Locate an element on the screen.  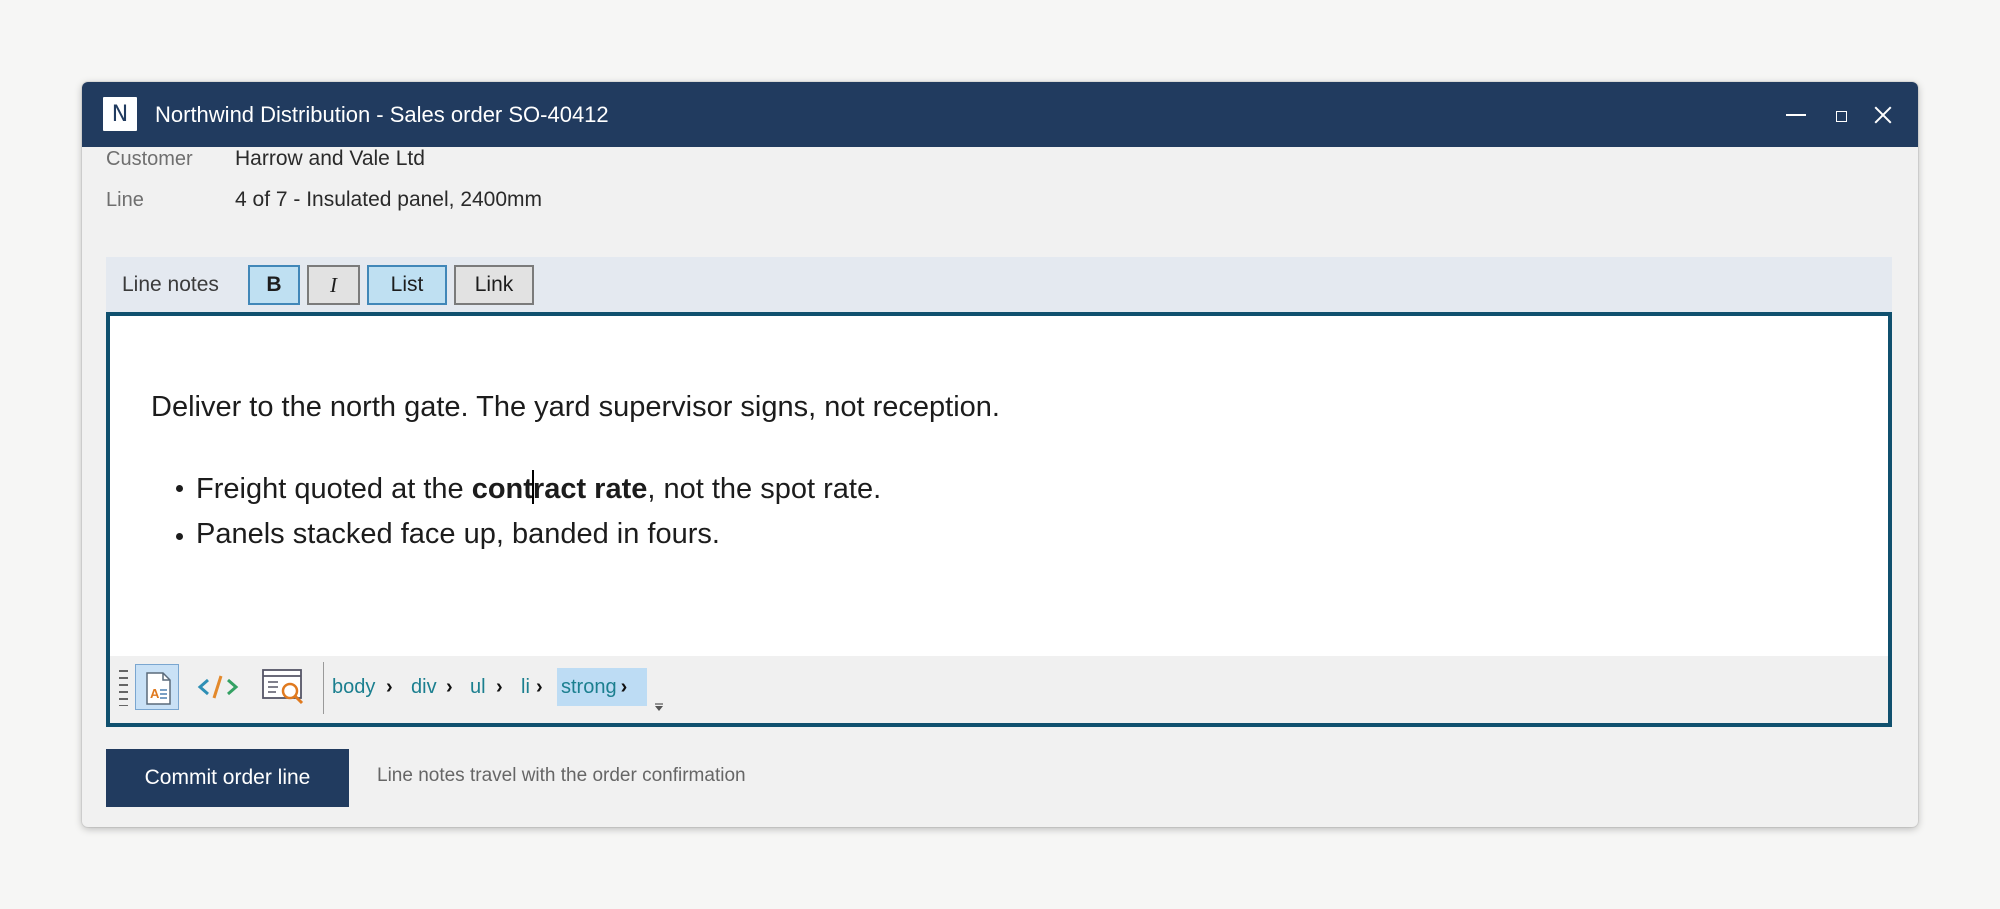
toolbar-separator is located at coordinates (323, 688).